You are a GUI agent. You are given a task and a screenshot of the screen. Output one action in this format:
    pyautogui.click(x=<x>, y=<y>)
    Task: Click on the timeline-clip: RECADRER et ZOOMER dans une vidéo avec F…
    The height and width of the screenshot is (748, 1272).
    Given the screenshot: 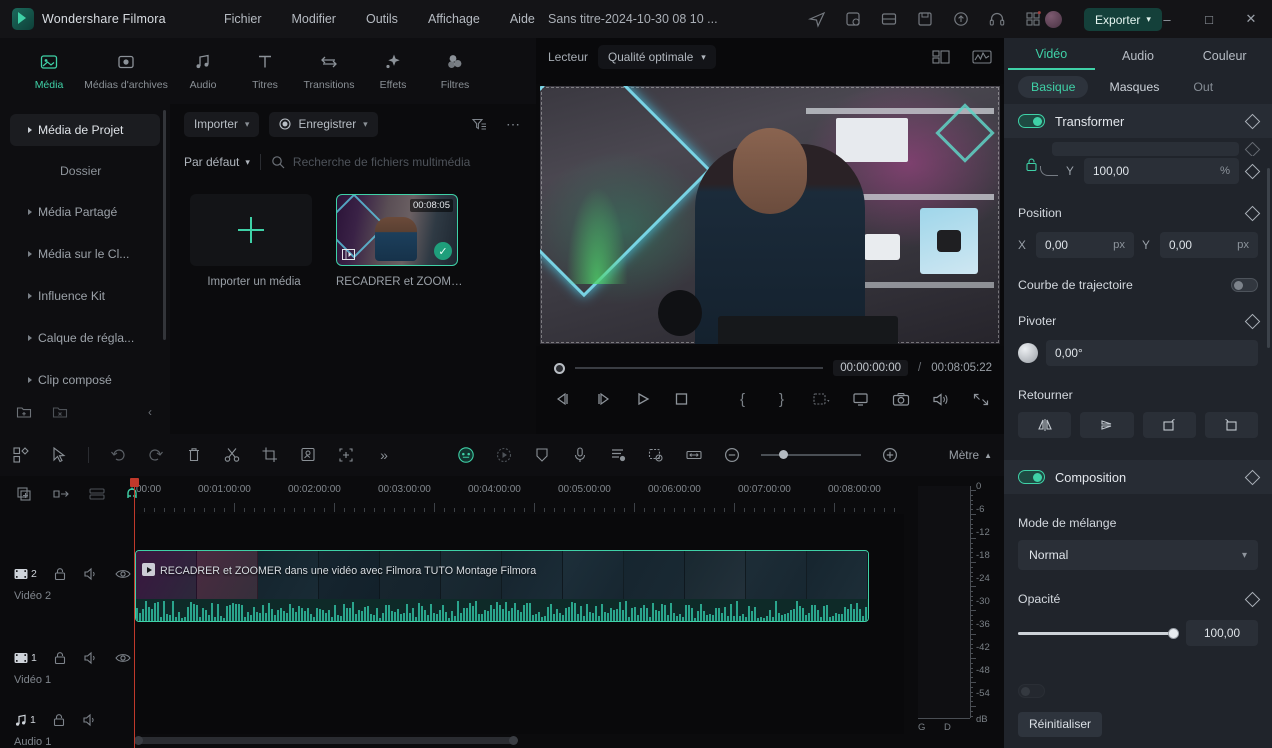 What is the action you would take?
    pyautogui.click(x=502, y=586)
    